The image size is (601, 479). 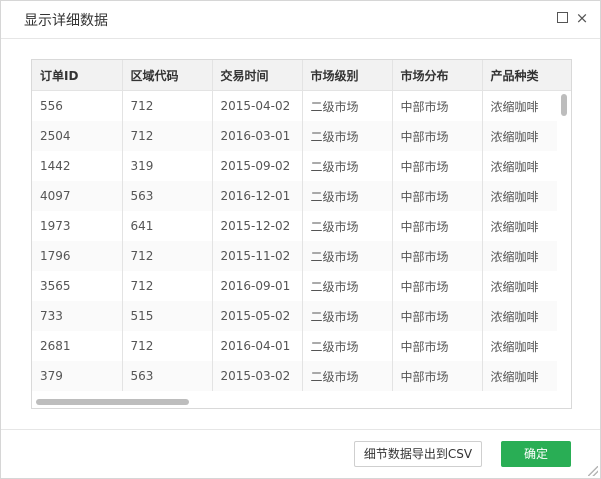 I want to click on table-cell: 1796, so click(x=77, y=256).